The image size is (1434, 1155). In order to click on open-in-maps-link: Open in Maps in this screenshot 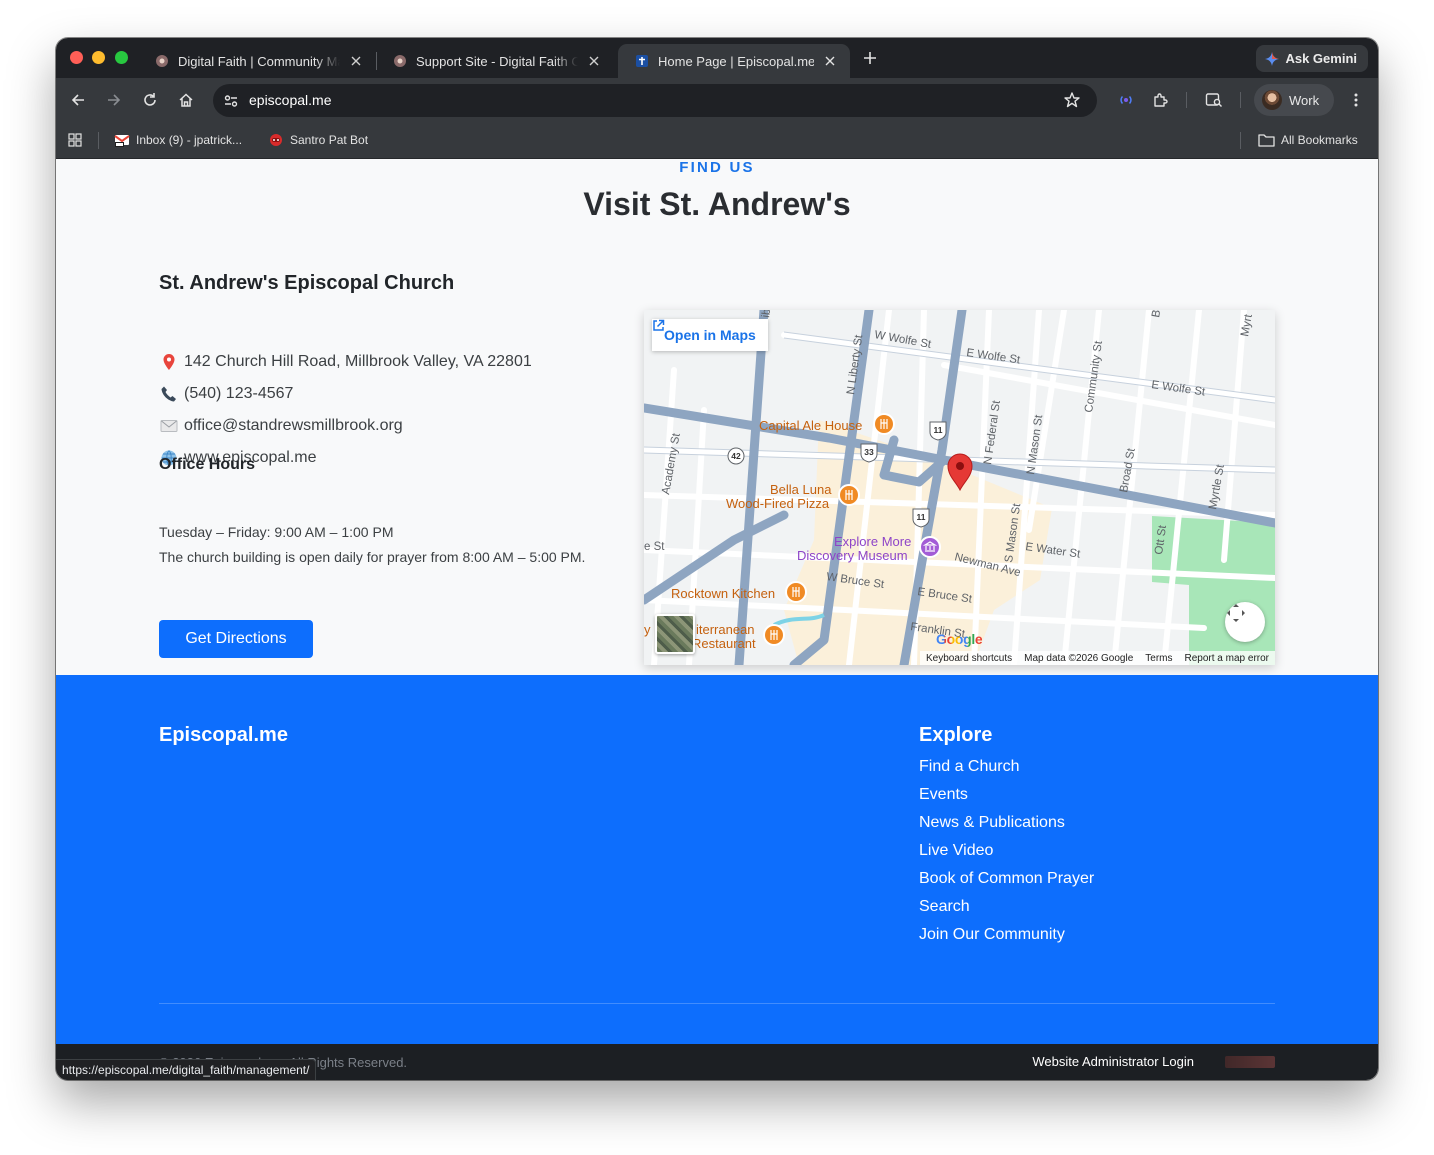, I will do `click(710, 335)`.